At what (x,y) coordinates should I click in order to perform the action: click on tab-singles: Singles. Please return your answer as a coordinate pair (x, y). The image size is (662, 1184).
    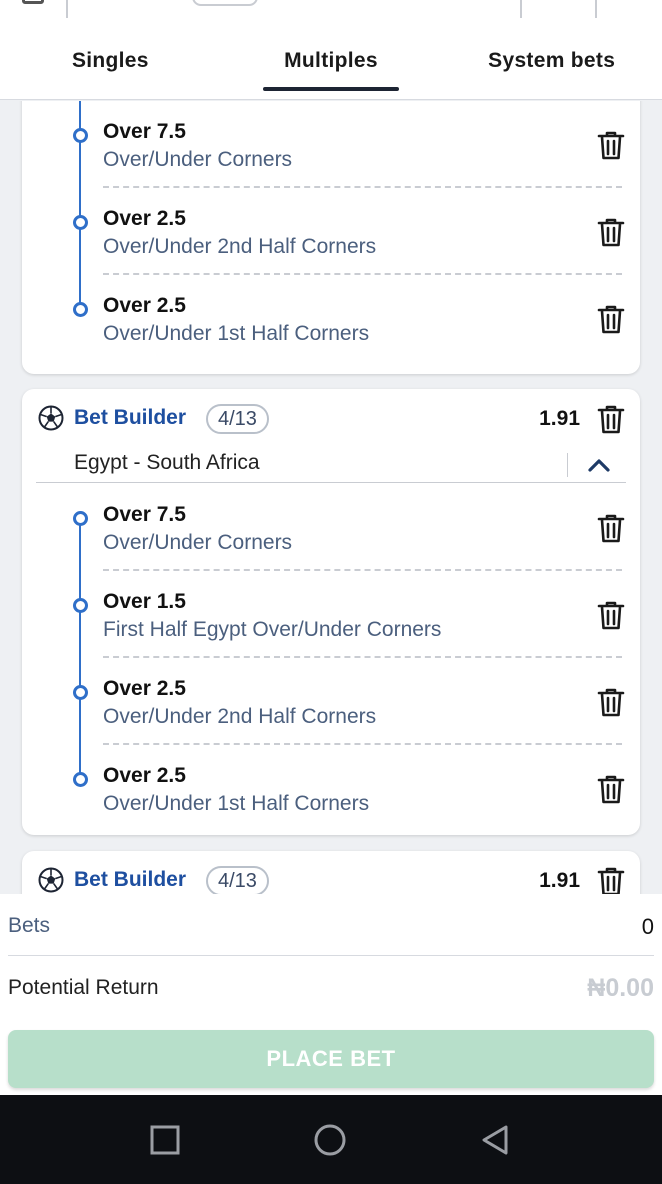
    Looking at the image, I should click on (110, 60).